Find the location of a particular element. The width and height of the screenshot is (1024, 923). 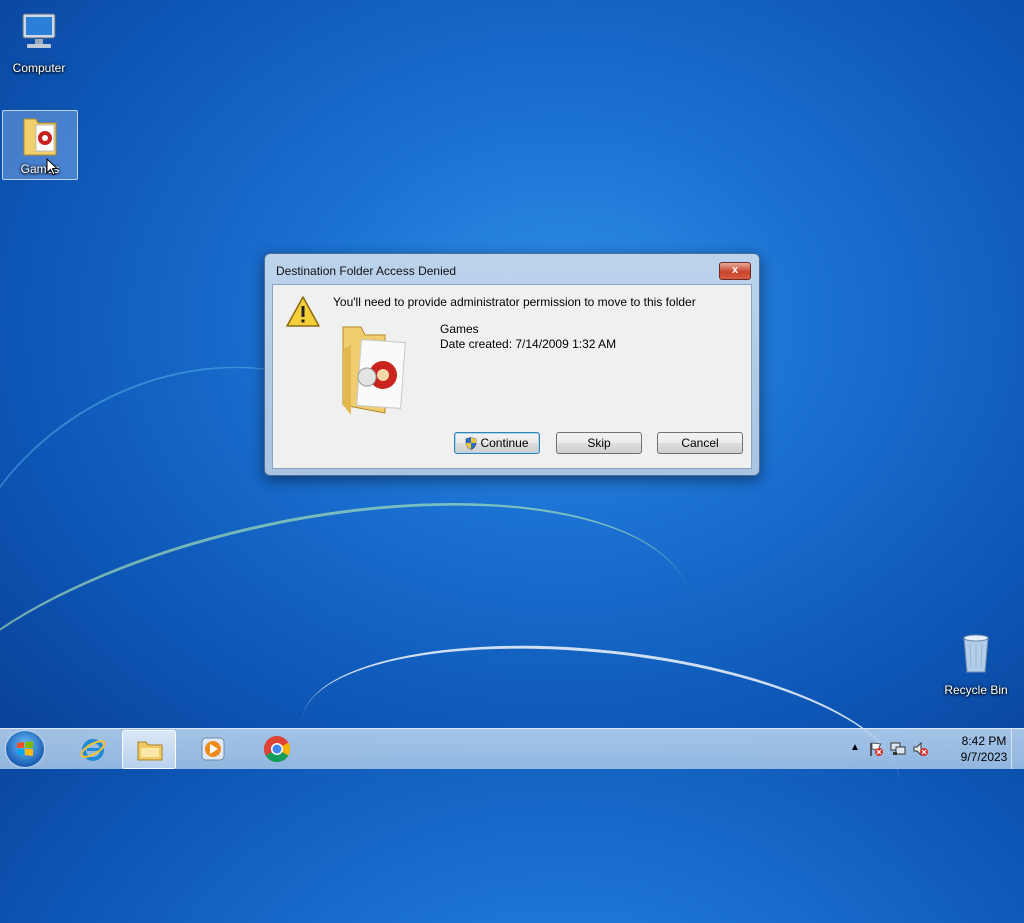

taskbar-windows-explorer is located at coordinates (149, 749).